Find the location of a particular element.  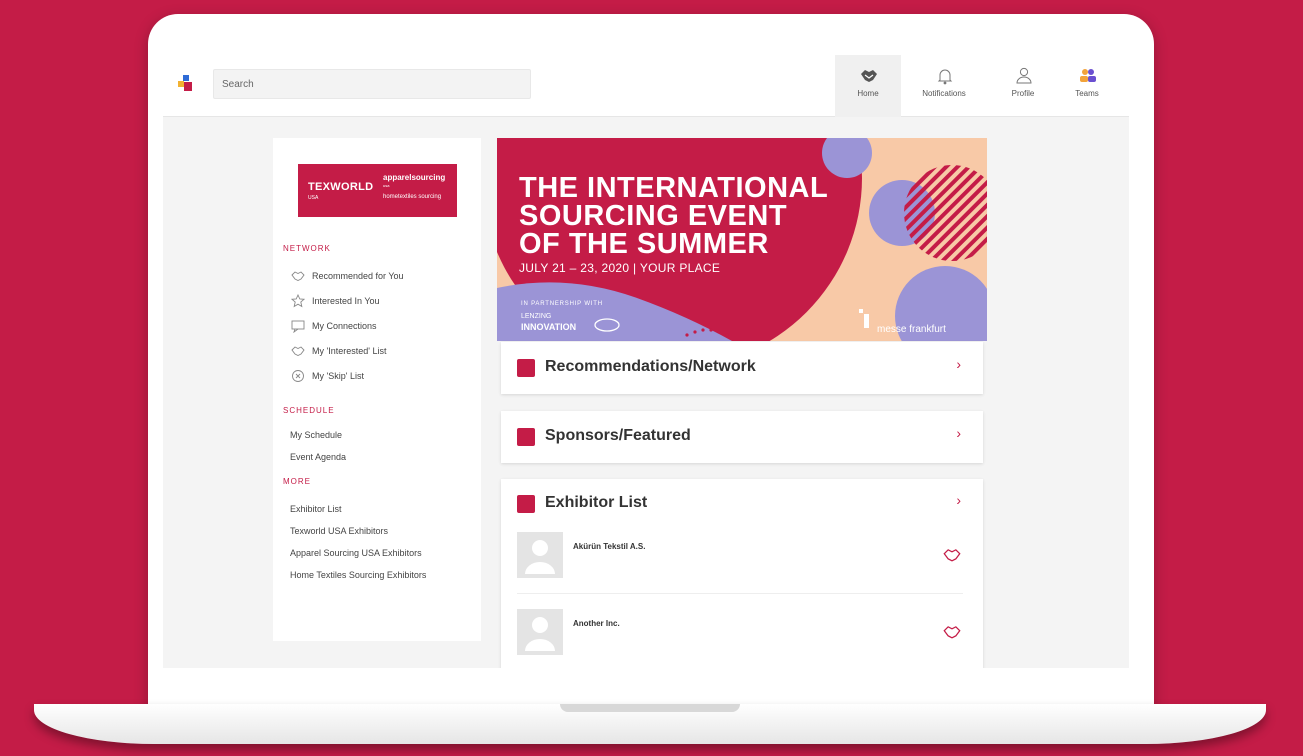

lenzing-logo-text: LENZING is located at coordinates (536, 316).